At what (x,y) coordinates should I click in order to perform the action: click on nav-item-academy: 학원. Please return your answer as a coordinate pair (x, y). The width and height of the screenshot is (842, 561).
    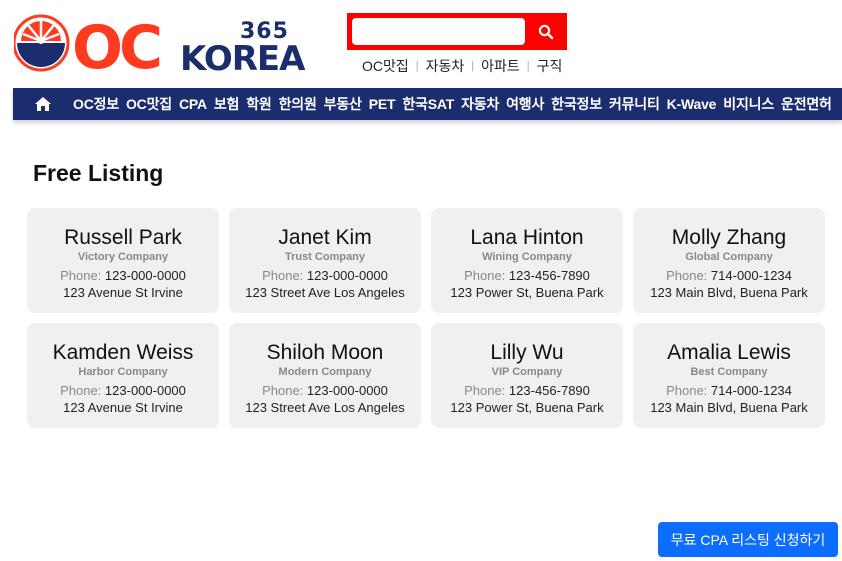
    Looking at the image, I should click on (259, 104).